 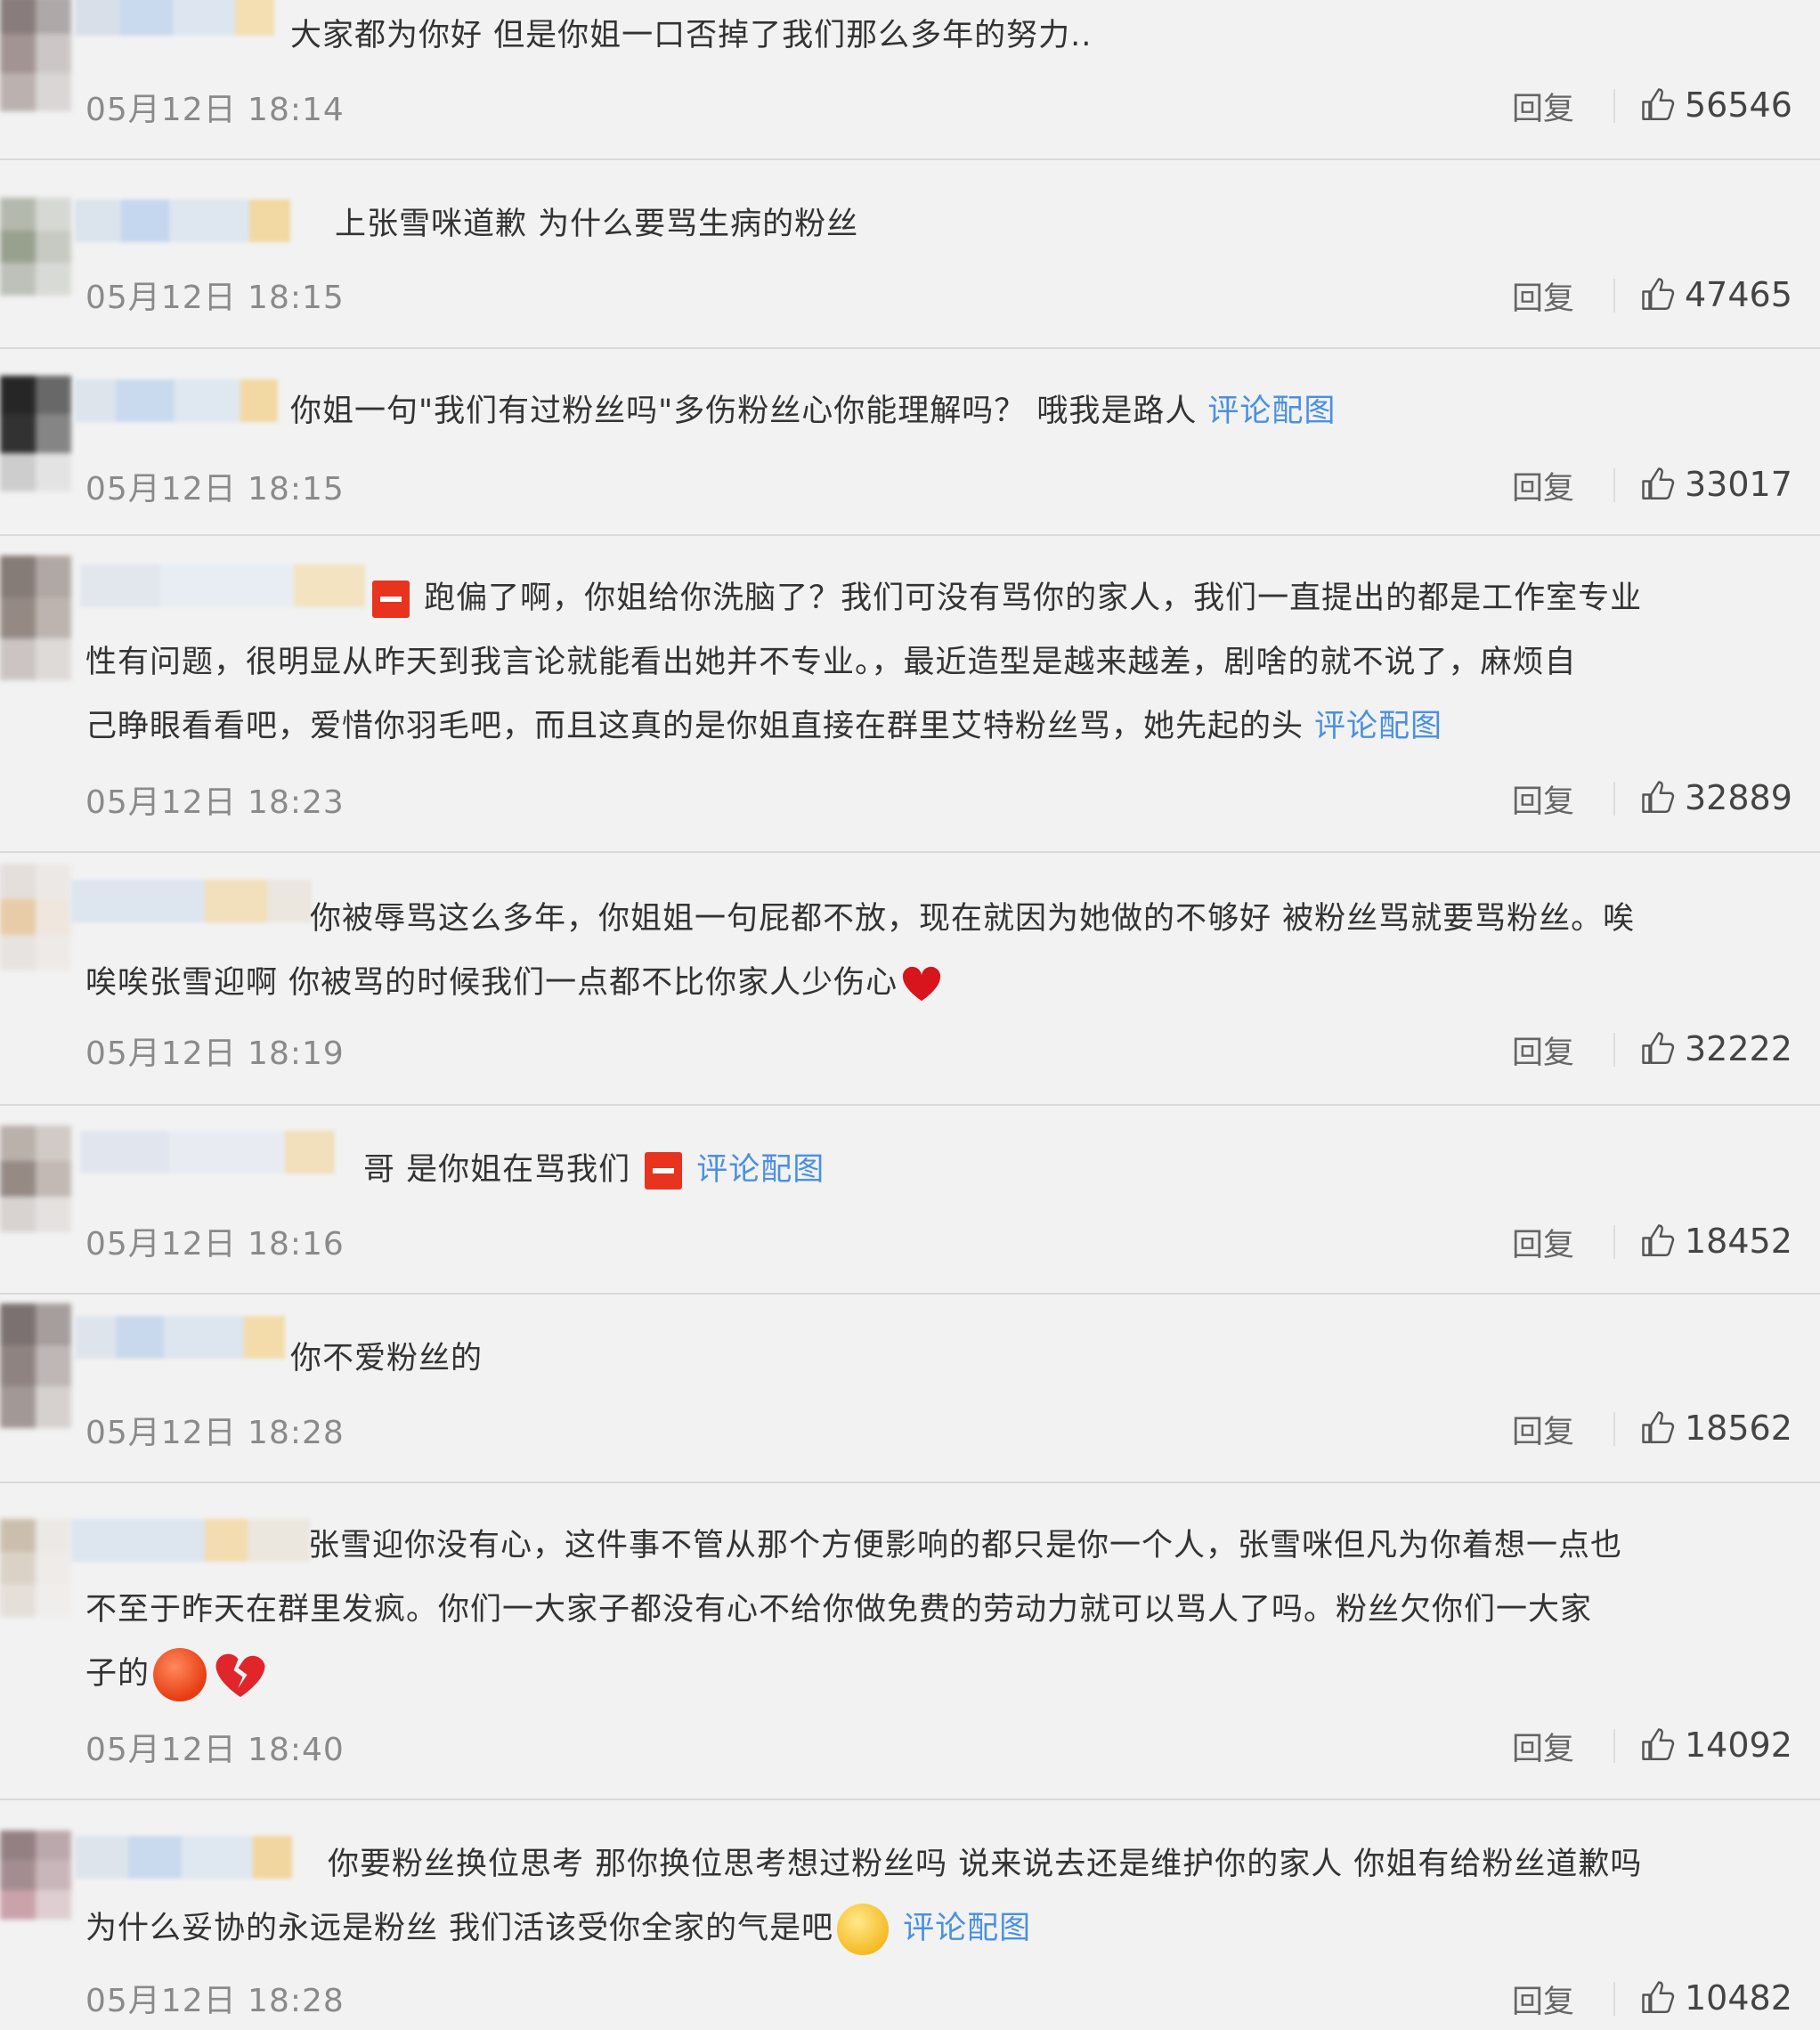 What do you see at coordinates (117, 1674) in the screenshot?
I see `comment-line-text: 子的` at bounding box center [117, 1674].